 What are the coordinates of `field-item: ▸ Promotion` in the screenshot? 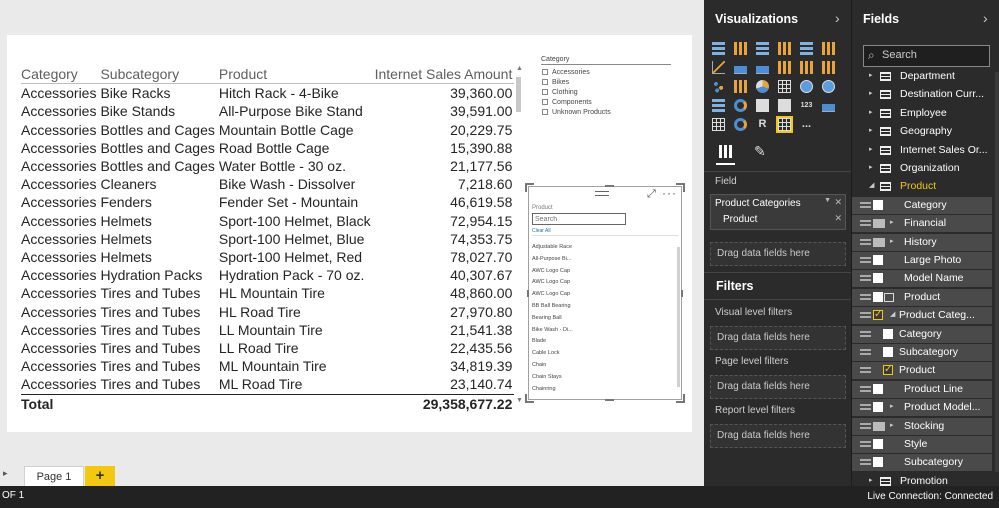 It's located at (922, 479).